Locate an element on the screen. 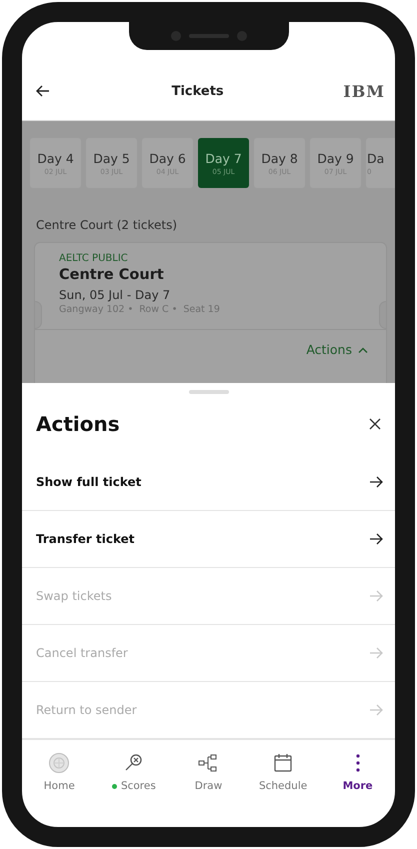 The height and width of the screenshot is (849, 417). section-title: Centre Court (2 tickets) is located at coordinates (107, 225).